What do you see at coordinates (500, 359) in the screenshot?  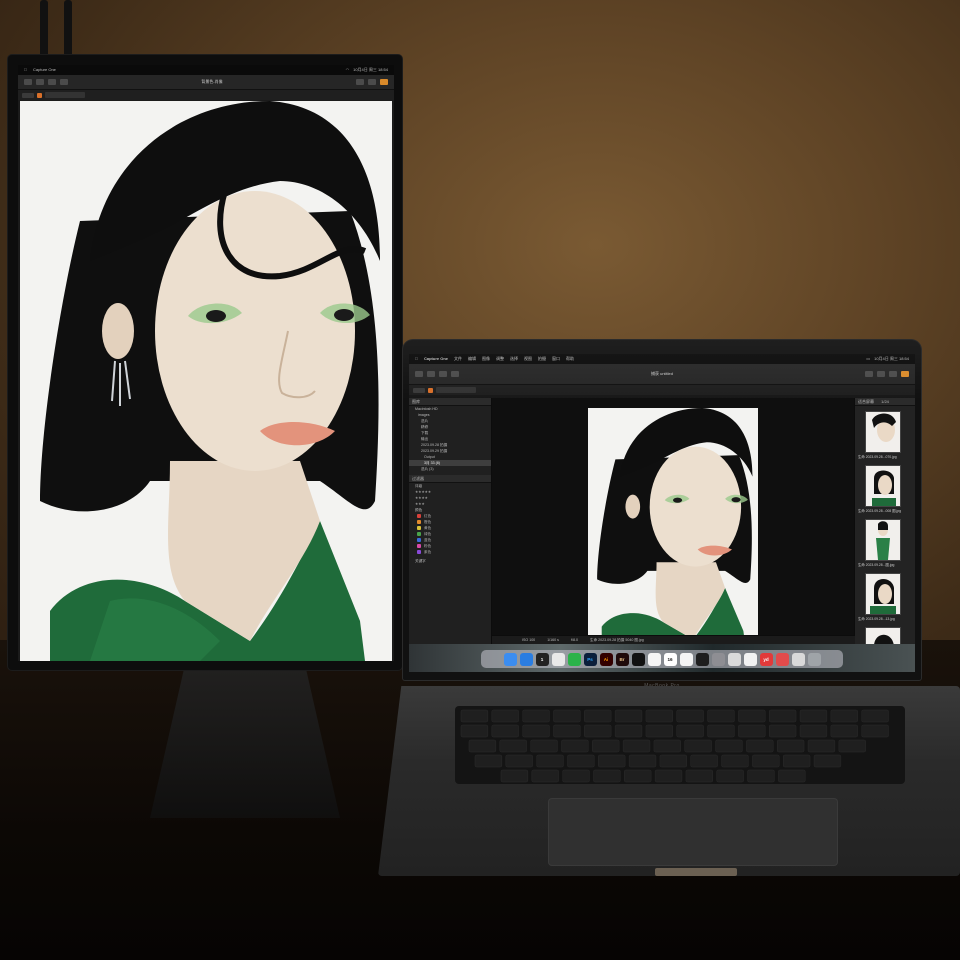 I see `menu-adjust: 调整` at bounding box center [500, 359].